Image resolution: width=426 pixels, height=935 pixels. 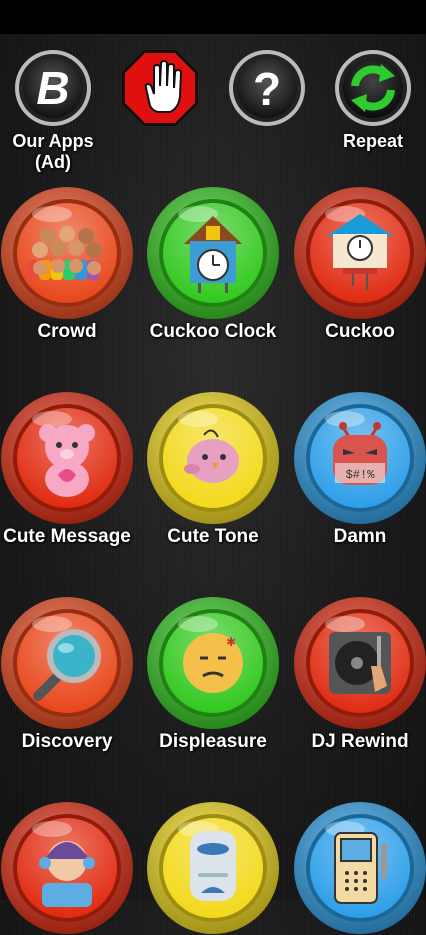 I want to click on cuckoo-clock-icon, so click(x=213, y=253).